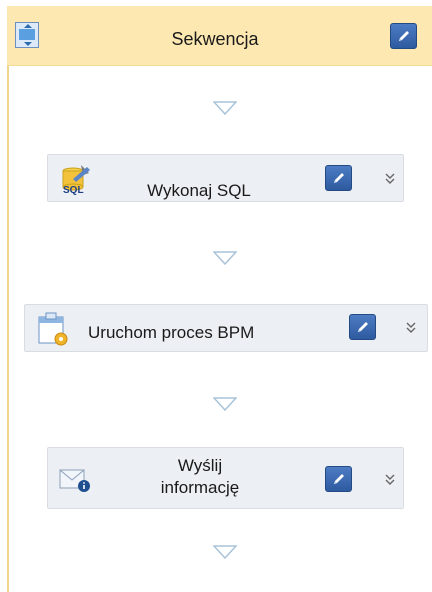  Describe the element at coordinates (200, 487) in the screenshot. I see `step-send-information-label-line2: informację` at that location.